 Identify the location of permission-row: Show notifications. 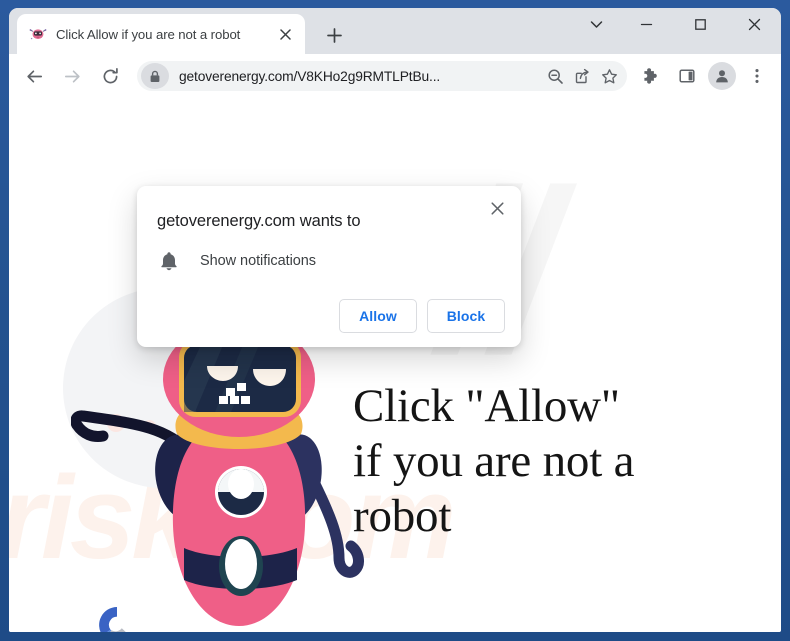
(331, 261).